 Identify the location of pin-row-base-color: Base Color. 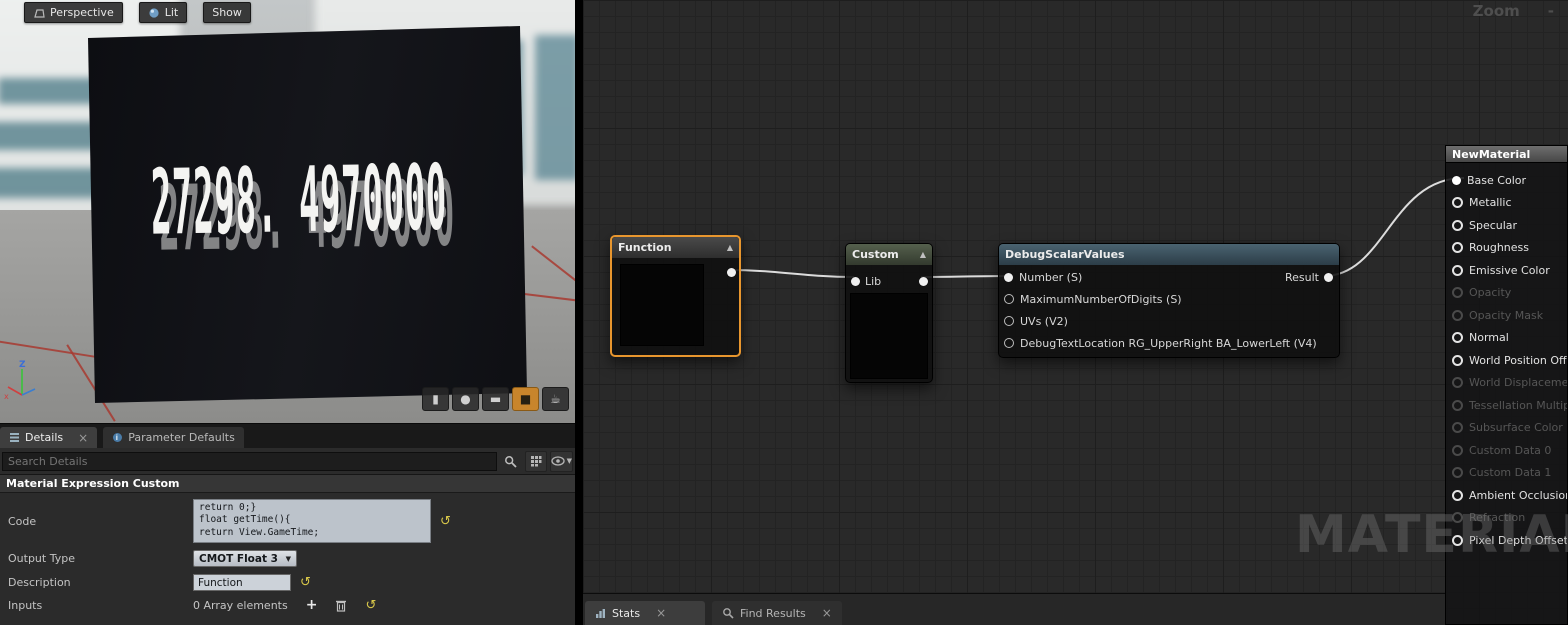
(1506, 180).